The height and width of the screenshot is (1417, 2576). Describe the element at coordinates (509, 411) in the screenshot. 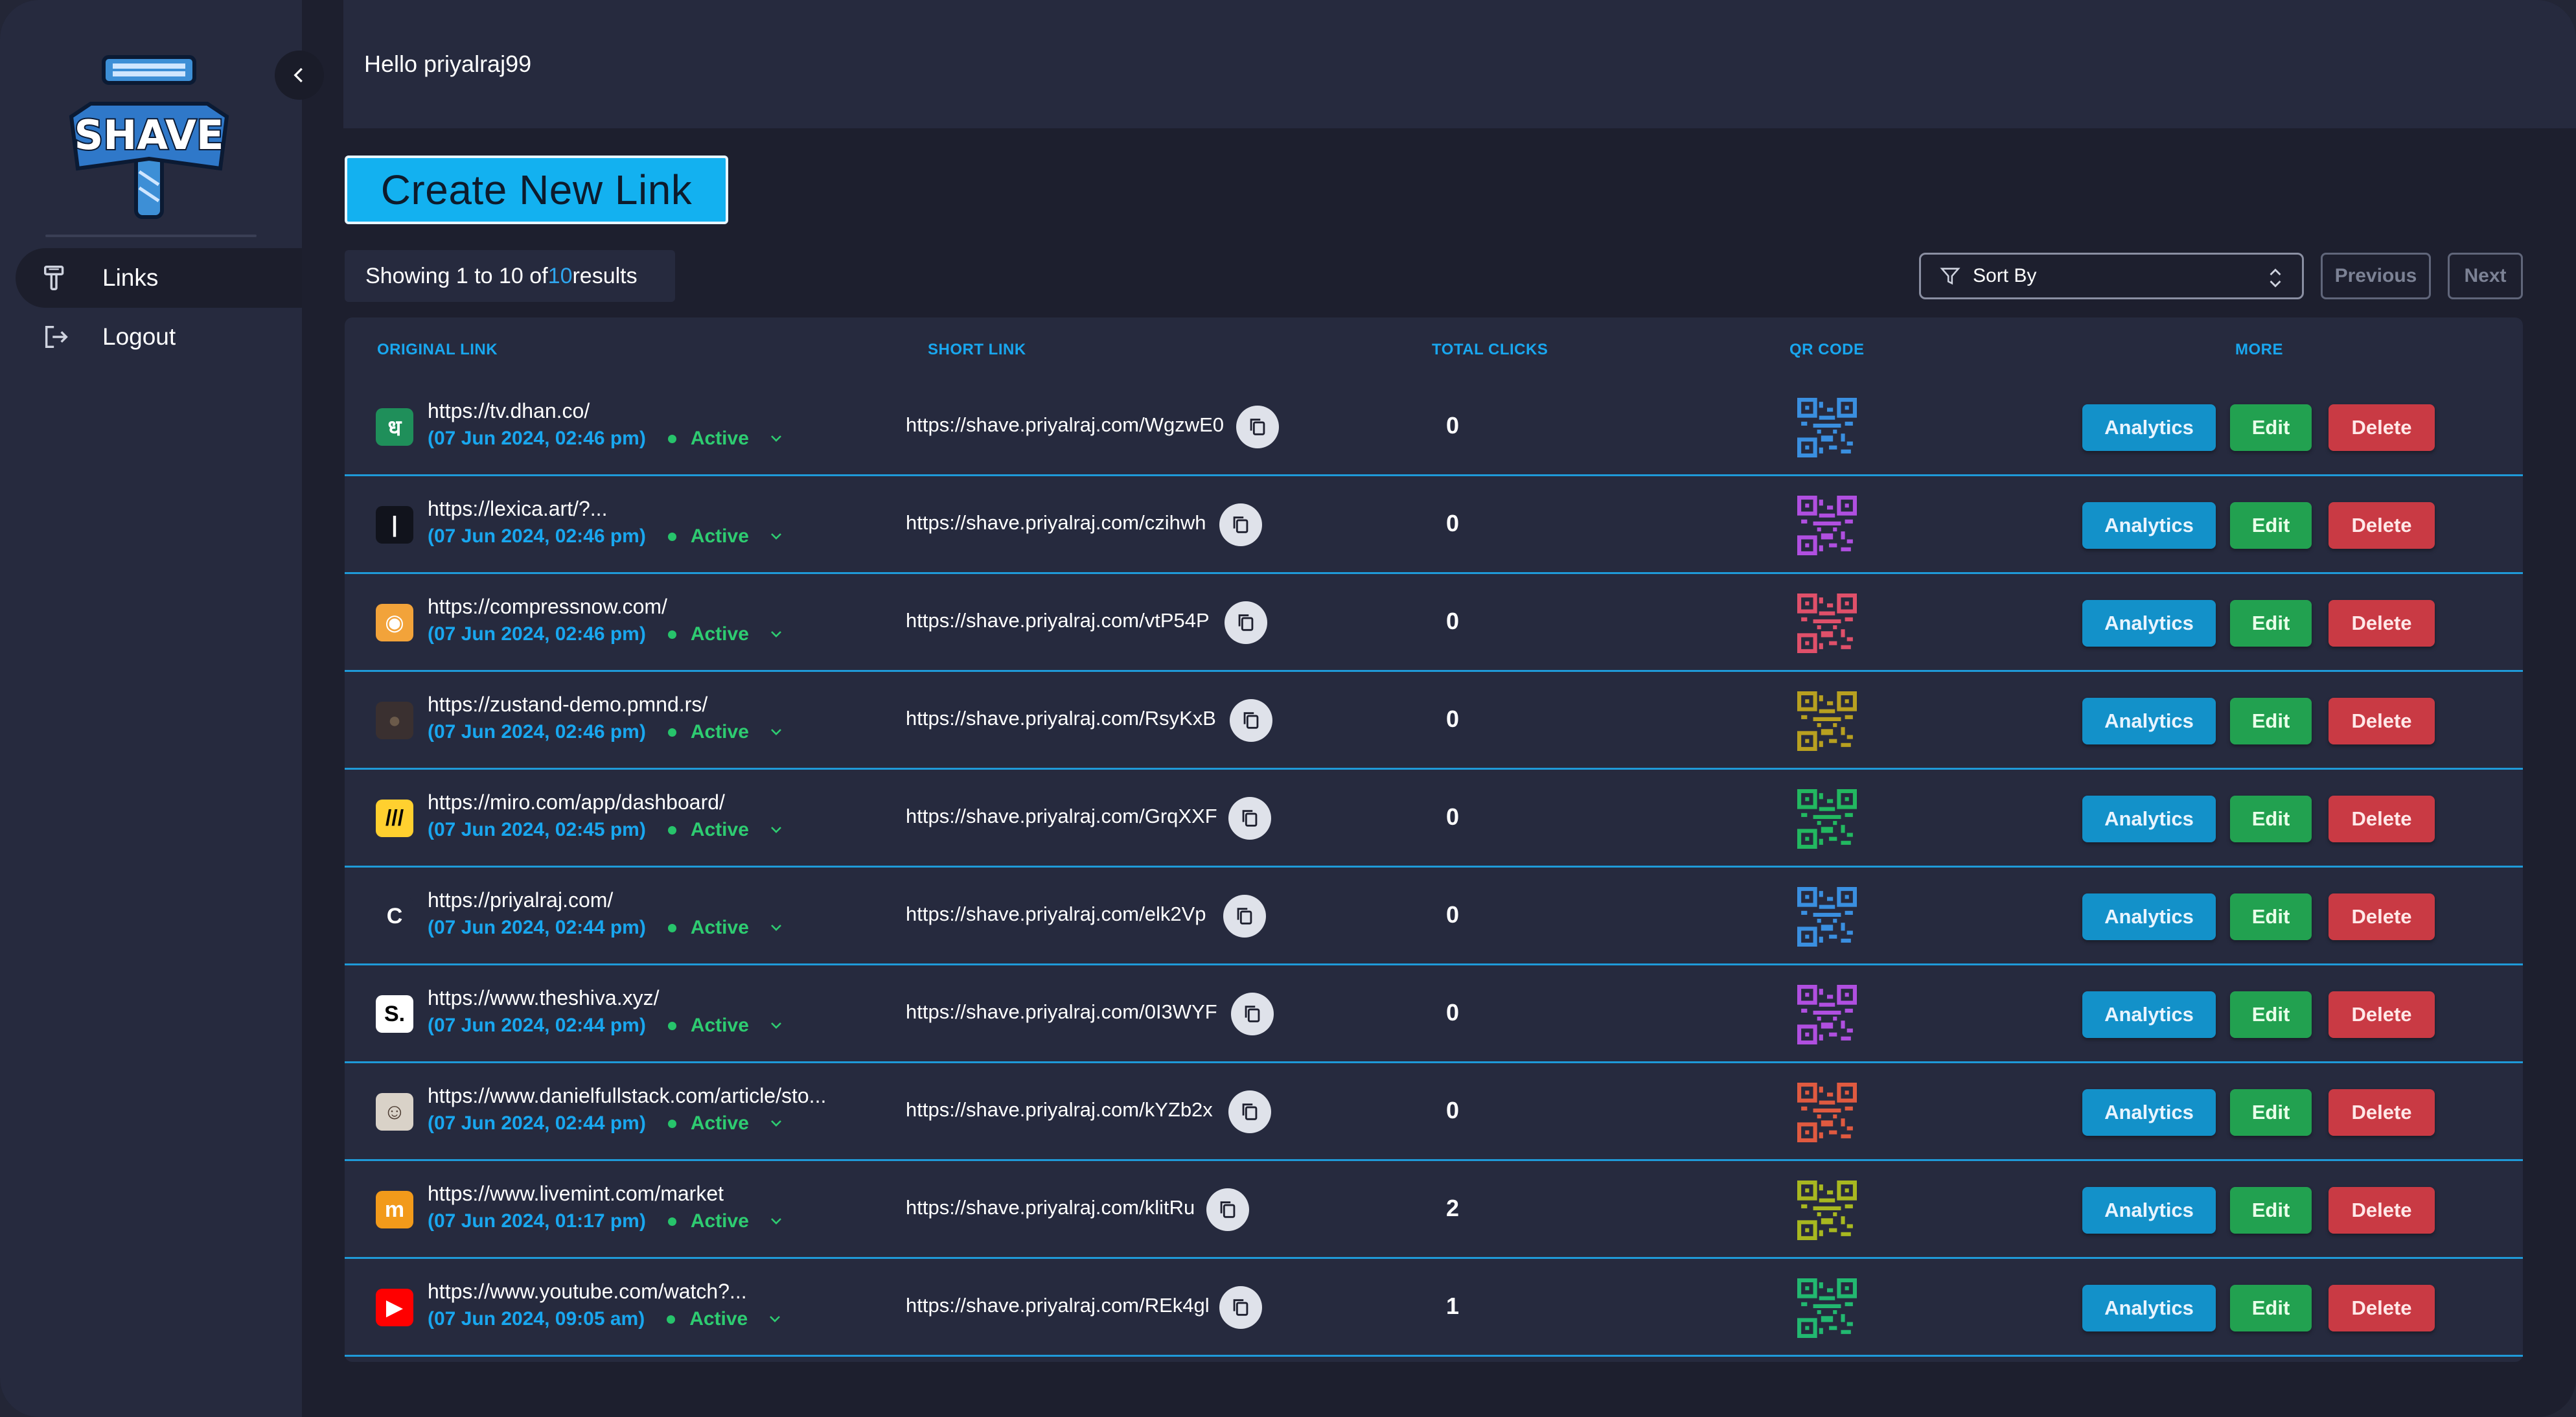

I see `original-link: https://tv.dhan.co/` at that location.